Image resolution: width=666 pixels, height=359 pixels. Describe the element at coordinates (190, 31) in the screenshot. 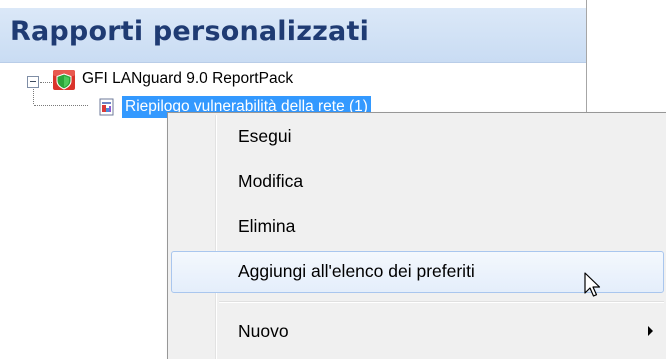

I see `panel-title: Rapporti personalizzati` at that location.